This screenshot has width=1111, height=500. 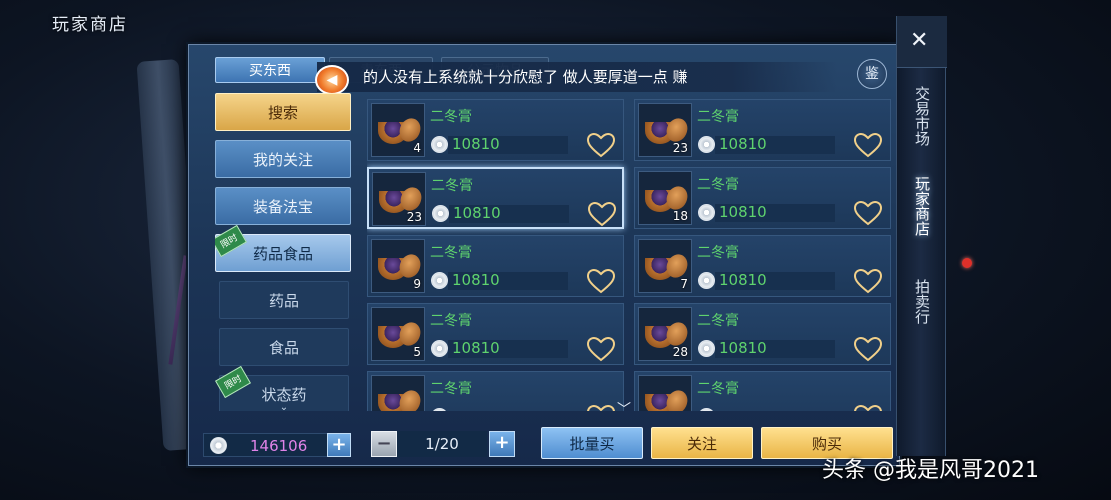 What do you see at coordinates (930, 470) in the screenshot?
I see `watermark: 头条 @我是风哥2021` at bounding box center [930, 470].